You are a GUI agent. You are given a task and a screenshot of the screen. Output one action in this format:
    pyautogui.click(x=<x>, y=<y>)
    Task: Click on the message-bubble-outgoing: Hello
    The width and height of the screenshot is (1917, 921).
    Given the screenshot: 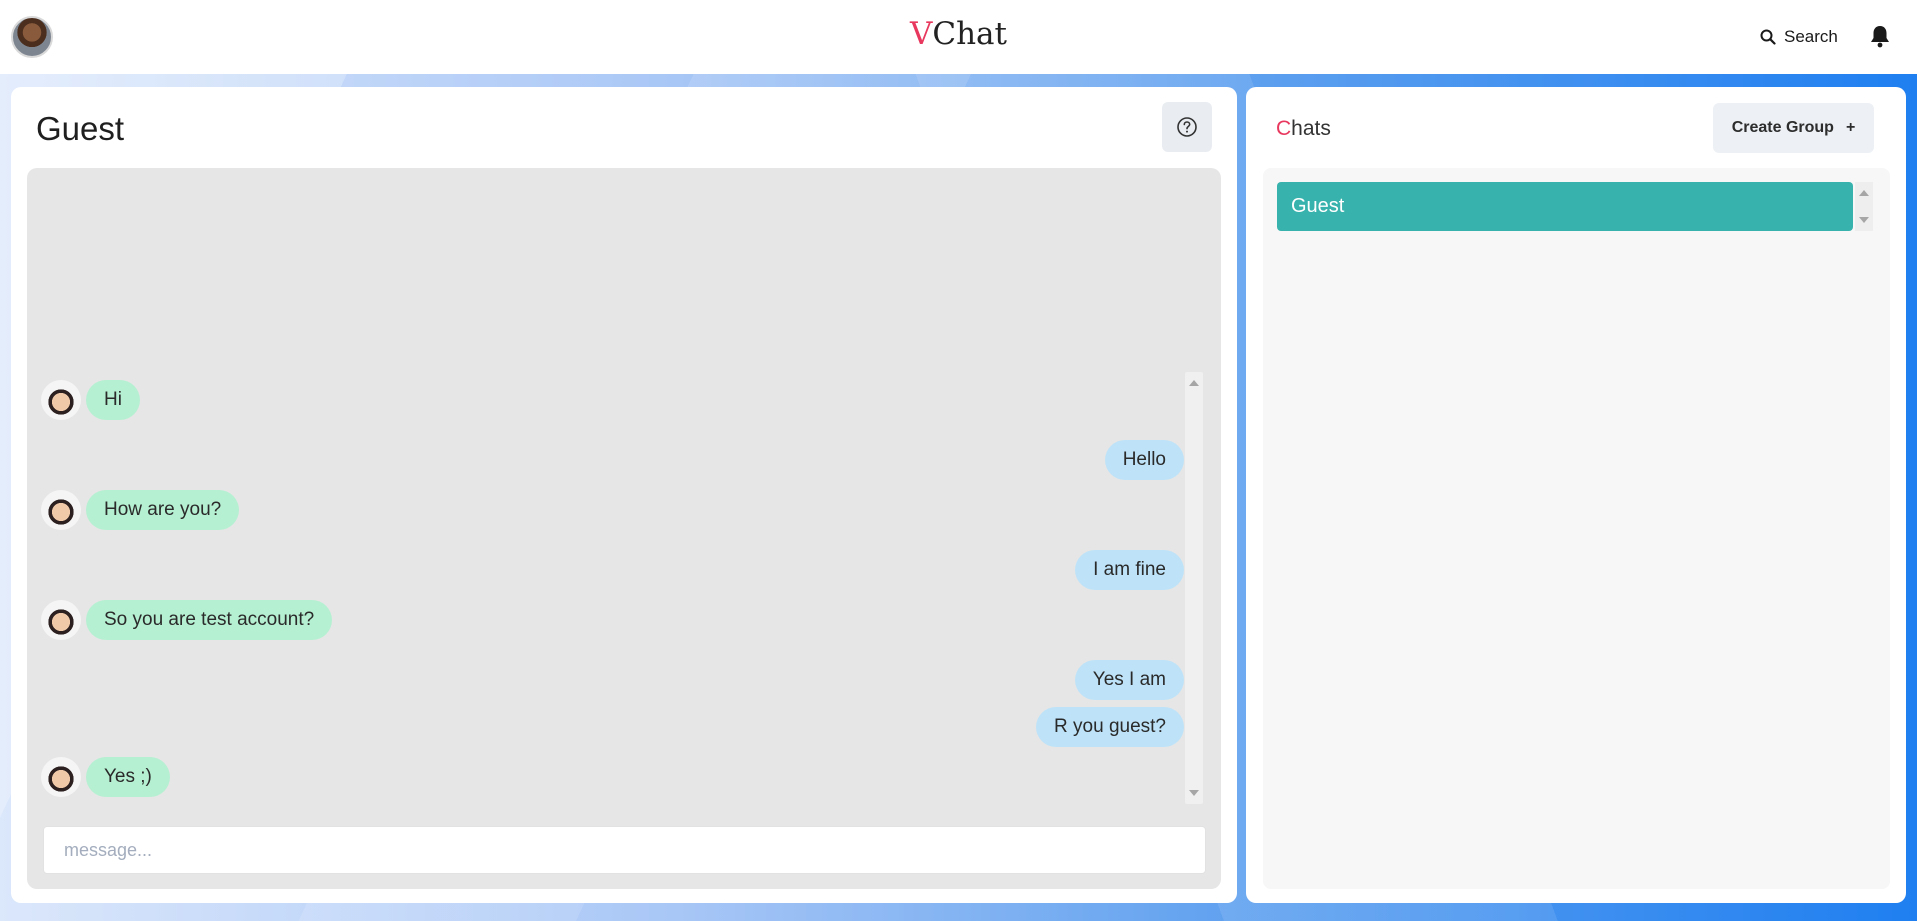 What is the action you would take?
    pyautogui.click(x=1144, y=460)
    